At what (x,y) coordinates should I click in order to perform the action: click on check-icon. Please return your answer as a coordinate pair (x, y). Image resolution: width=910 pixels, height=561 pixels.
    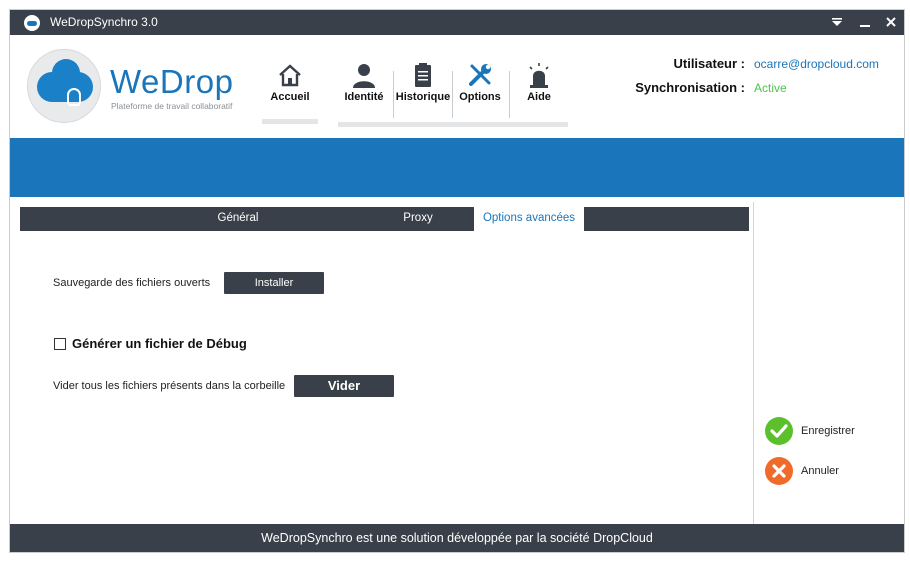
    Looking at the image, I should click on (779, 431).